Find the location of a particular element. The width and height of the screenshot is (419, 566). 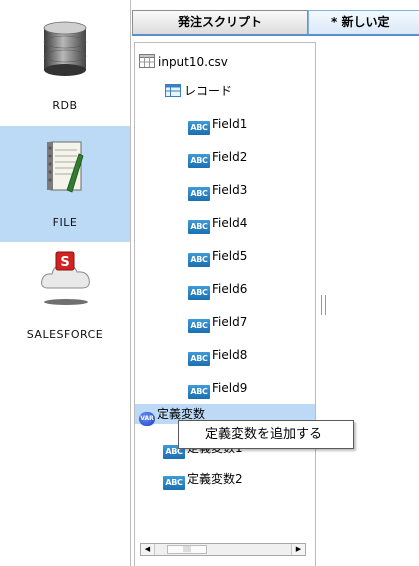

category-label: FILE is located at coordinates (65, 222).